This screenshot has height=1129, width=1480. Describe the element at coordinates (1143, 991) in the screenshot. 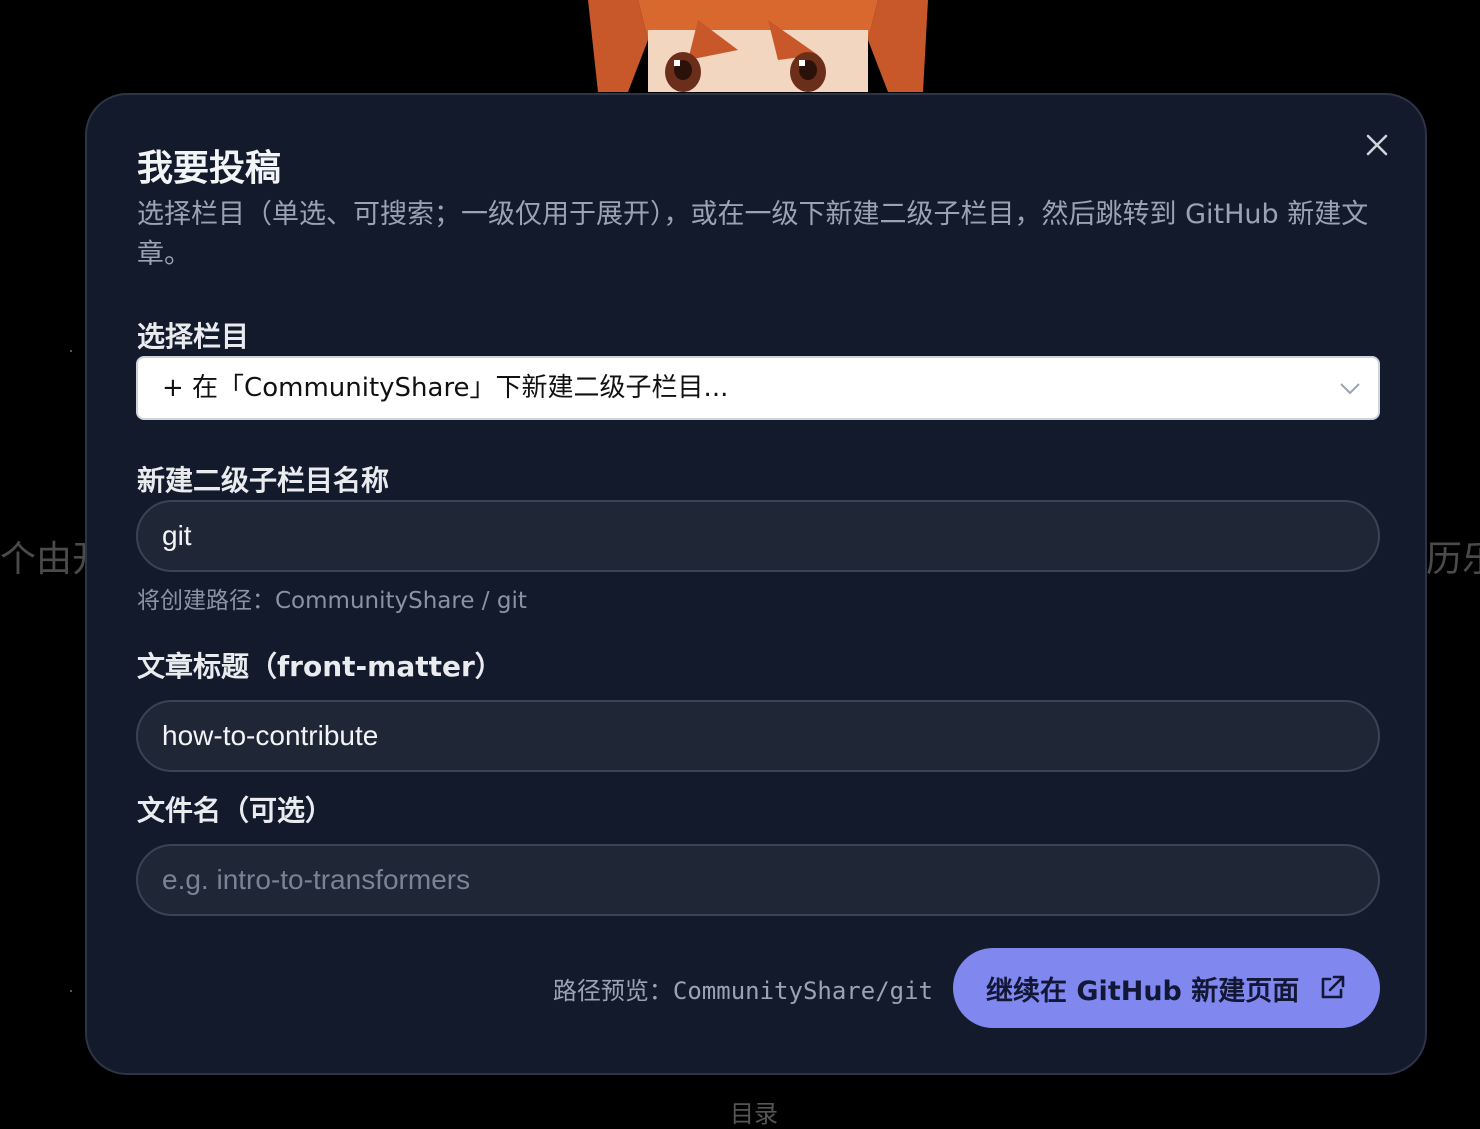

I see `continue-button-label: 继续在 GitHub 新建页面` at that location.